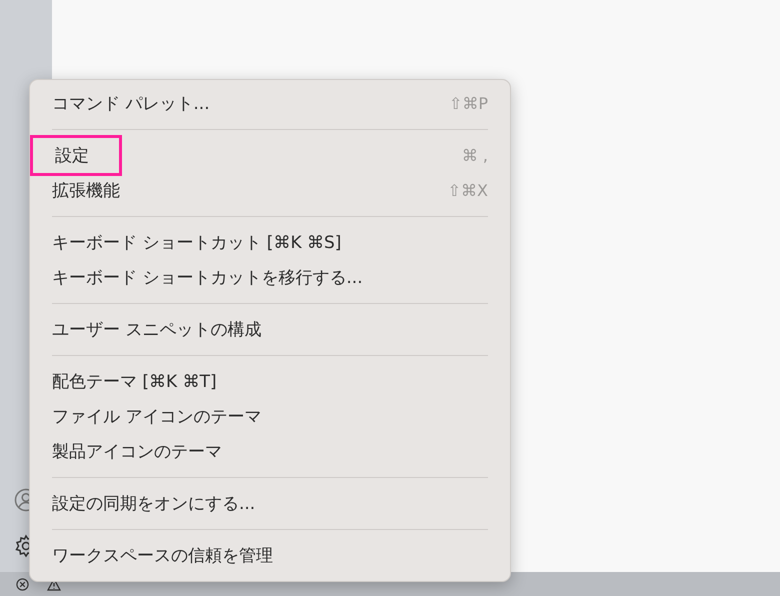 This screenshot has width=780, height=596. I want to click on menu-item: 拡張機能 ⇧⌘X, so click(270, 190).